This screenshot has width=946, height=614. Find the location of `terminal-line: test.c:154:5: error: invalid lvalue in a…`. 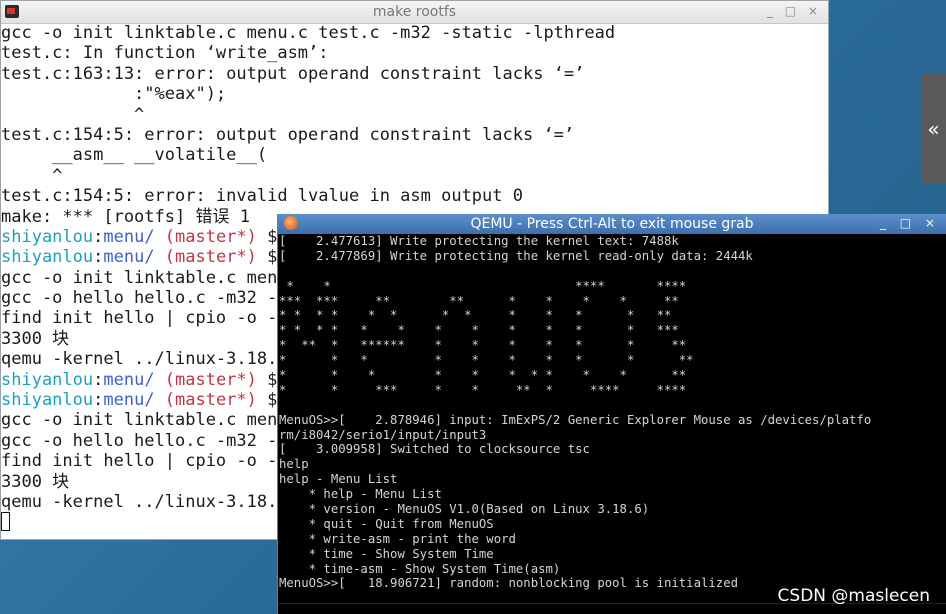

terminal-line: test.c:154:5: error: invalid lvalue in a… is located at coordinates (262, 196).